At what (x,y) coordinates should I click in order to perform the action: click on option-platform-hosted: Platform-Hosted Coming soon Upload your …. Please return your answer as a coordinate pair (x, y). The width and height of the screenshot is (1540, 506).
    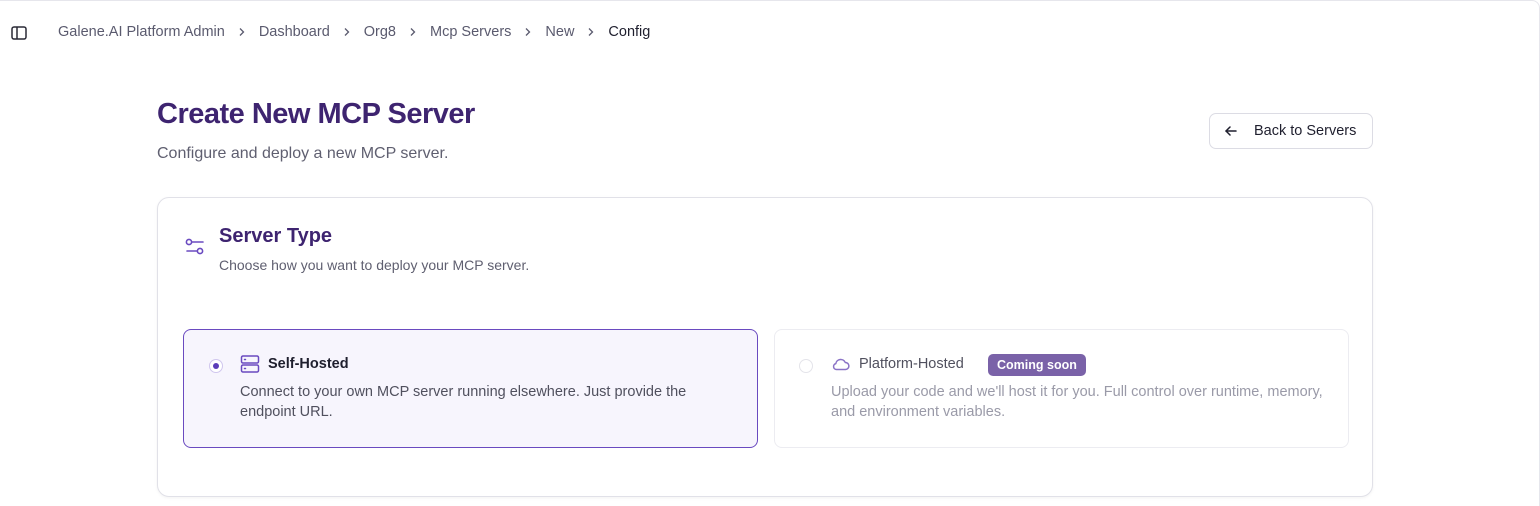
    Looking at the image, I should click on (1061, 388).